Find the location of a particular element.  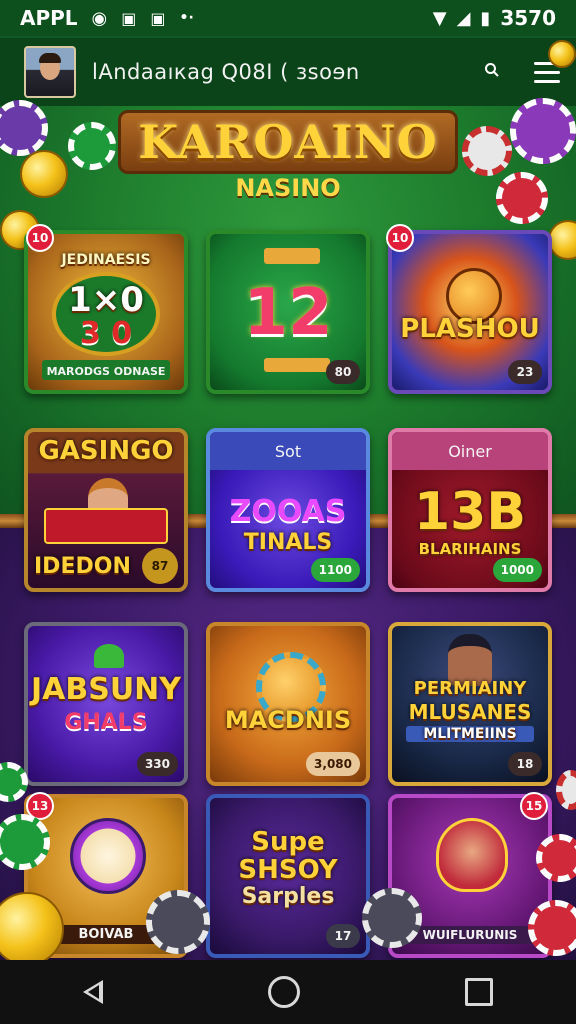

search-icon is located at coordinates (492, 72).